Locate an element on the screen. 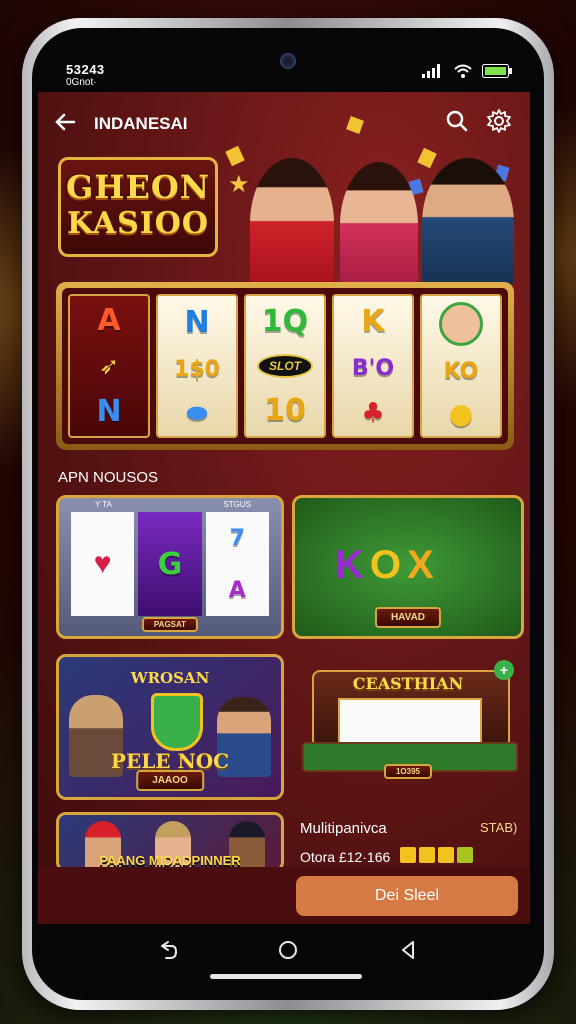 This screenshot has height=1024, width=576. game-card-kox: KOX HAVAD is located at coordinates (408, 567).